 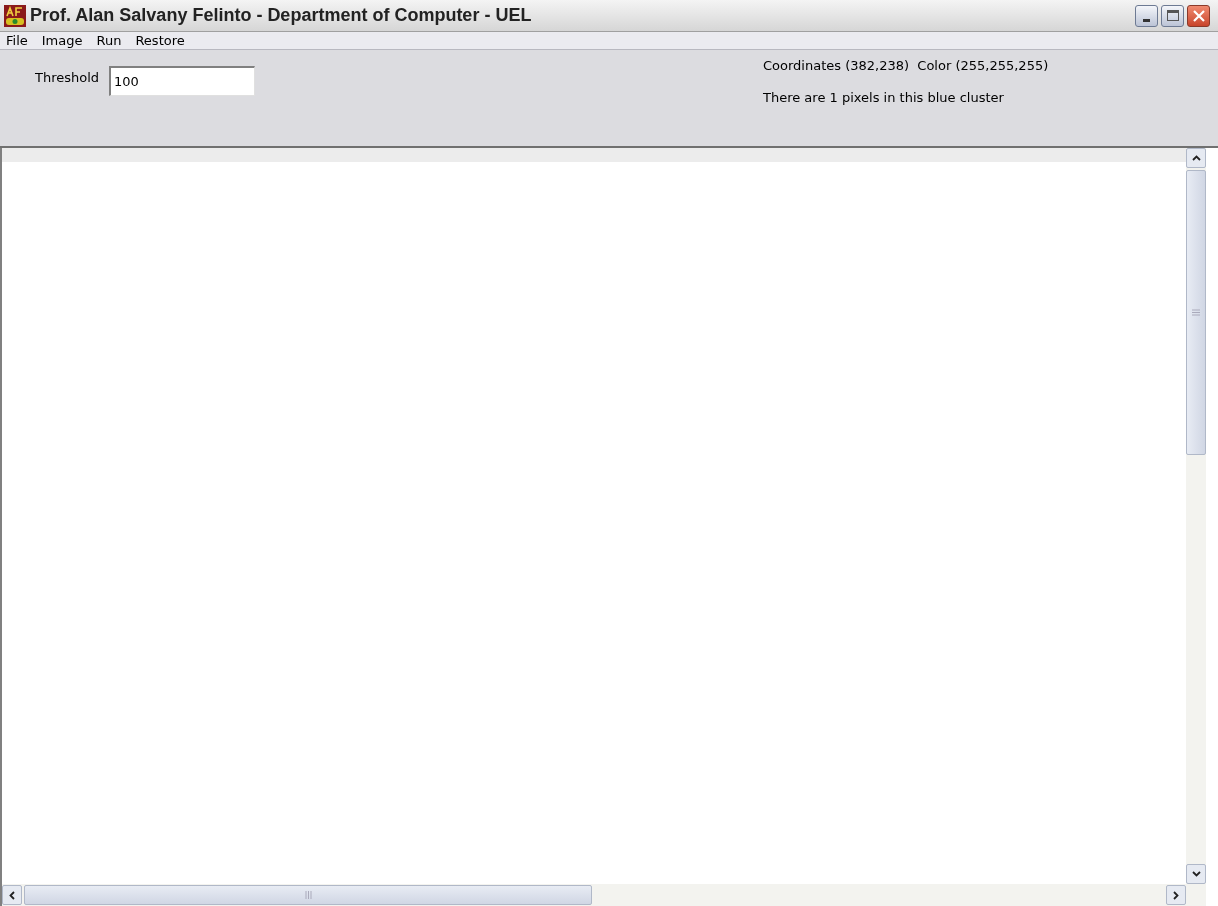 What do you see at coordinates (160, 40) in the screenshot?
I see `menu-item: Restore` at bounding box center [160, 40].